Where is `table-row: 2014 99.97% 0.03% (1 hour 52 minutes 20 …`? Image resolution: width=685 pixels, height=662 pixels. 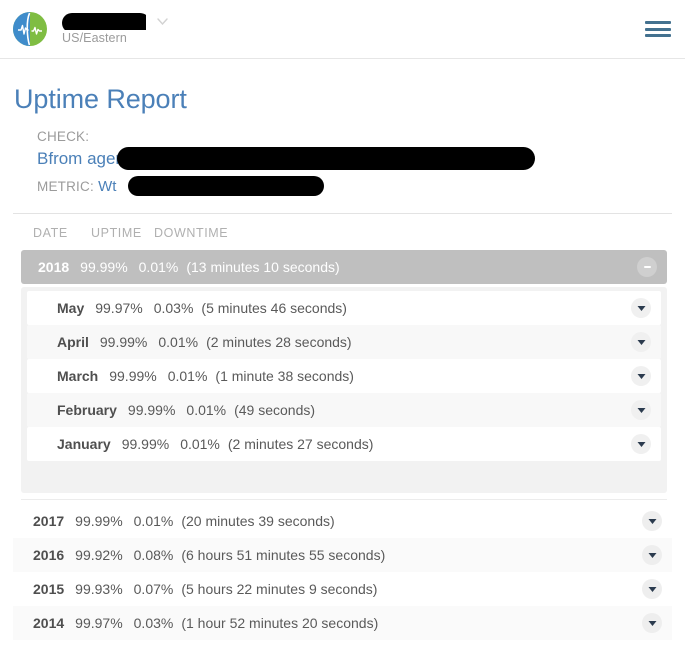
table-row: 2014 99.97% 0.03% (1 hour 52 minutes 20 … is located at coordinates (342, 623).